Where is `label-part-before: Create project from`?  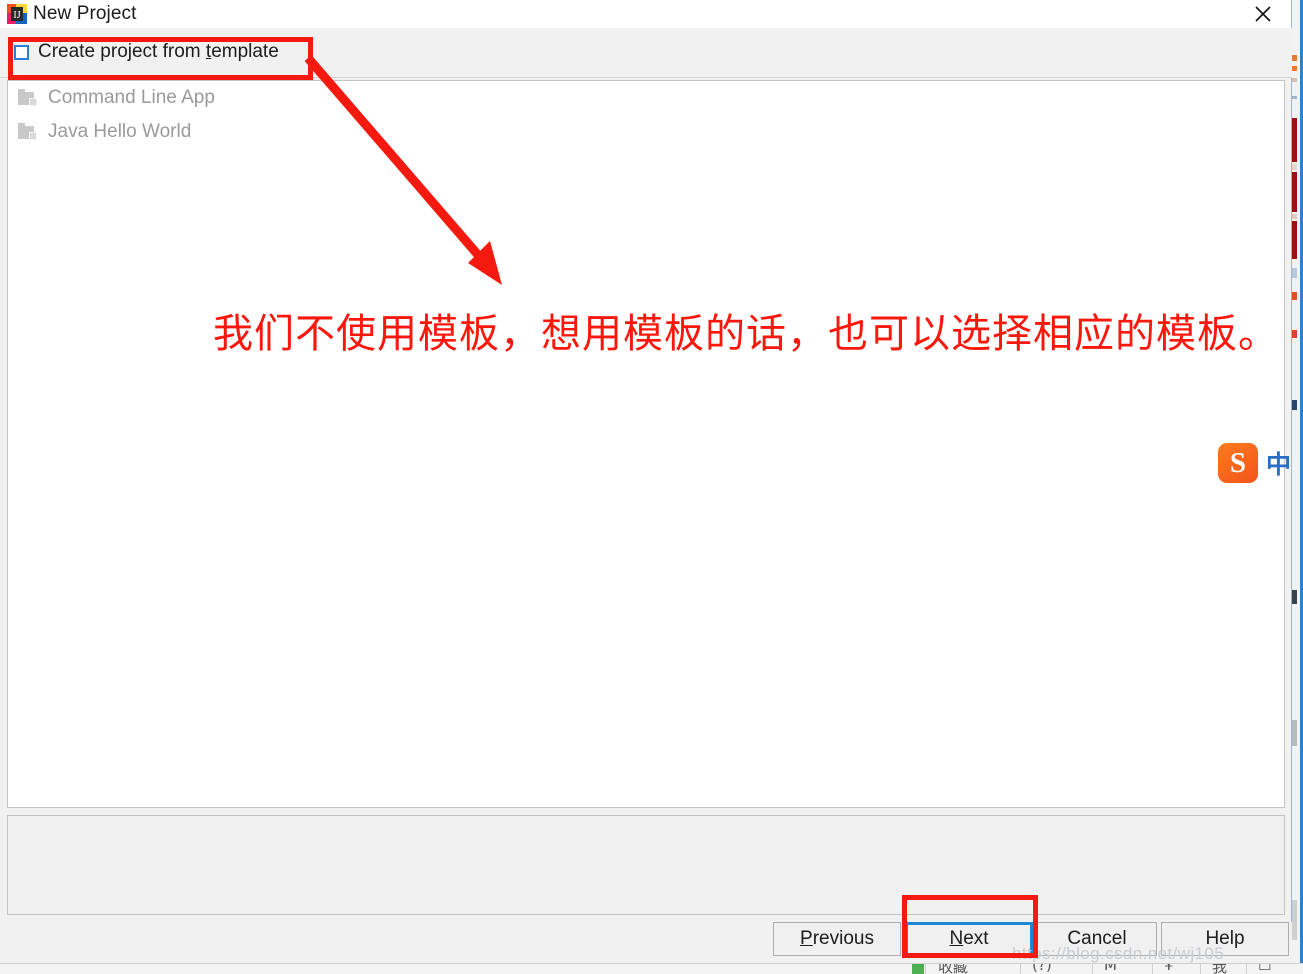 label-part-before: Create project from is located at coordinates (122, 51).